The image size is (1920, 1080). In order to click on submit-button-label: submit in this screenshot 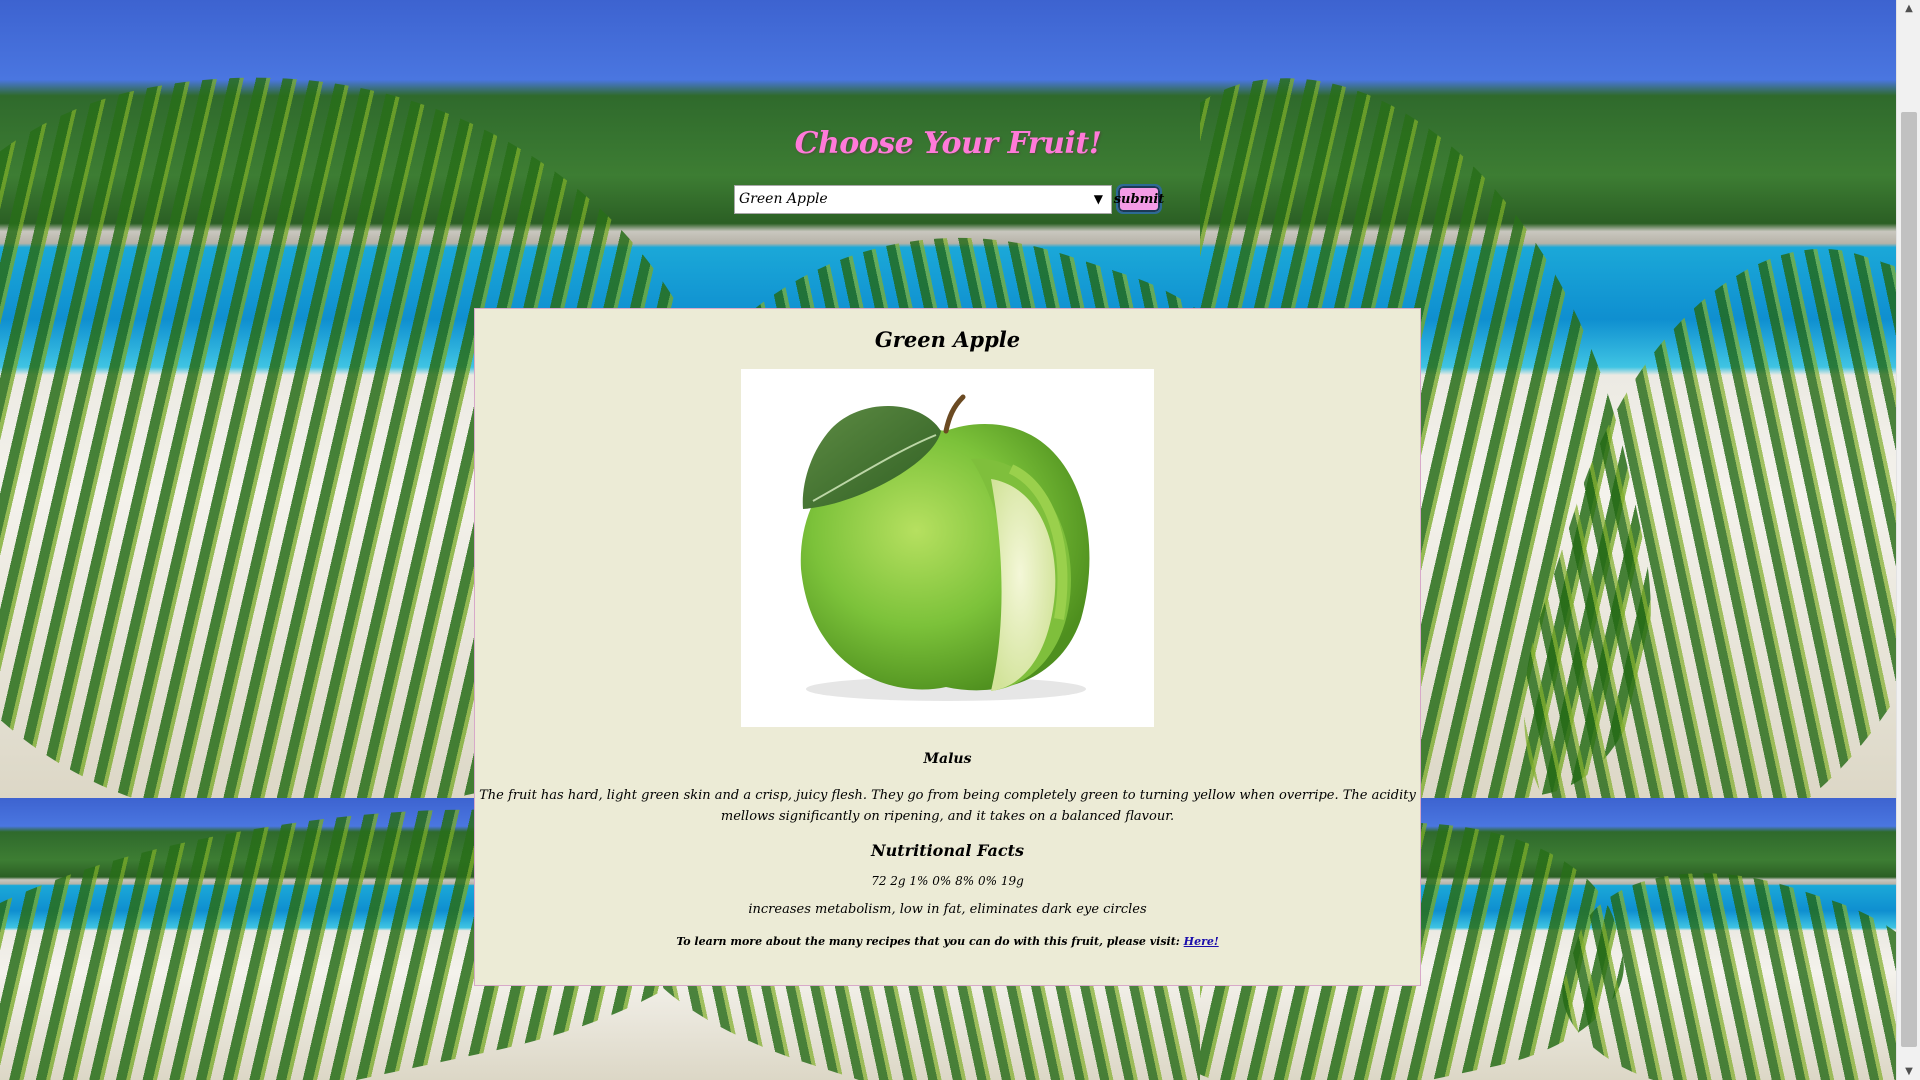, I will do `click(1139, 199)`.